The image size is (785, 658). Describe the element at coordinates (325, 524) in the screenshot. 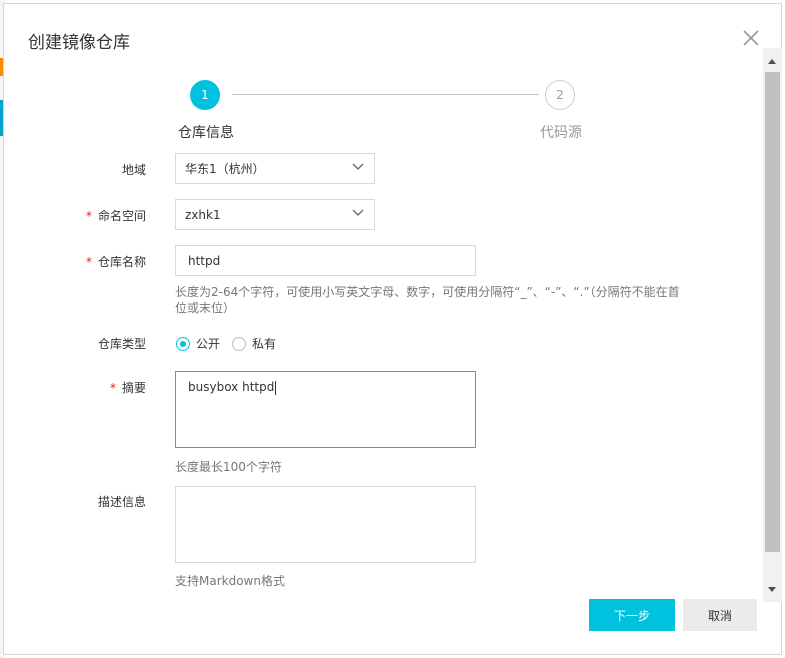

I see `description-textarea` at that location.